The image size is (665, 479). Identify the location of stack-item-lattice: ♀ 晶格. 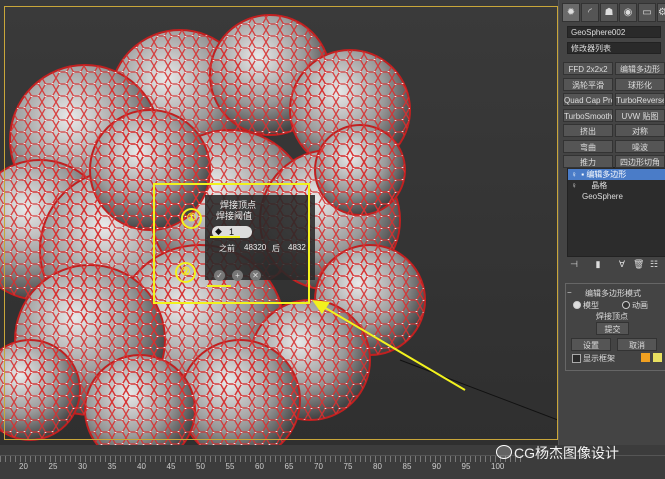
(616, 185).